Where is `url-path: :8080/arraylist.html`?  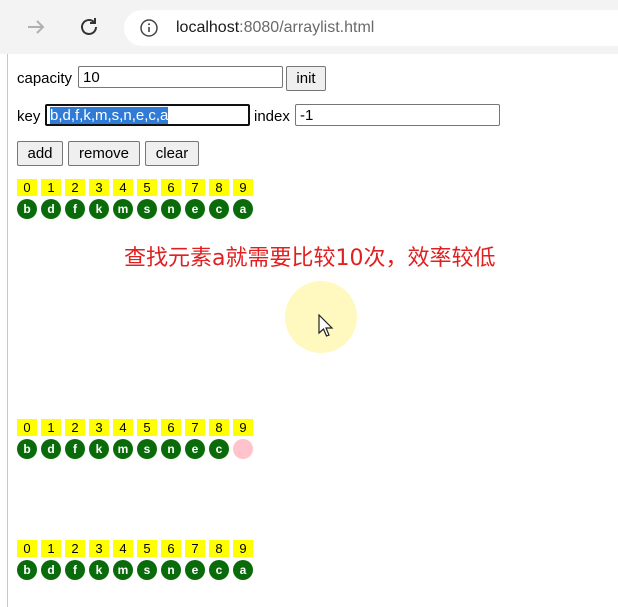
url-path: :8080/arraylist.html is located at coordinates (307, 27).